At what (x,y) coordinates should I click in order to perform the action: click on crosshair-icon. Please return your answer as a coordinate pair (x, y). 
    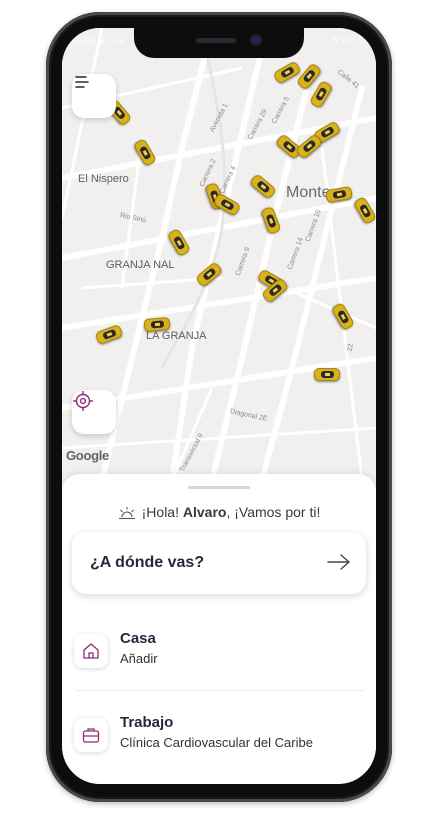
    Looking at the image, I should click on (83, 401).